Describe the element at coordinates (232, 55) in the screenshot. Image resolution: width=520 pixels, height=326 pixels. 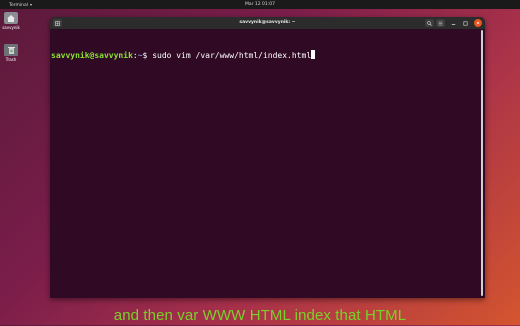
I see `typed-command: sudo vim /var/www/html/index.html` at that location.